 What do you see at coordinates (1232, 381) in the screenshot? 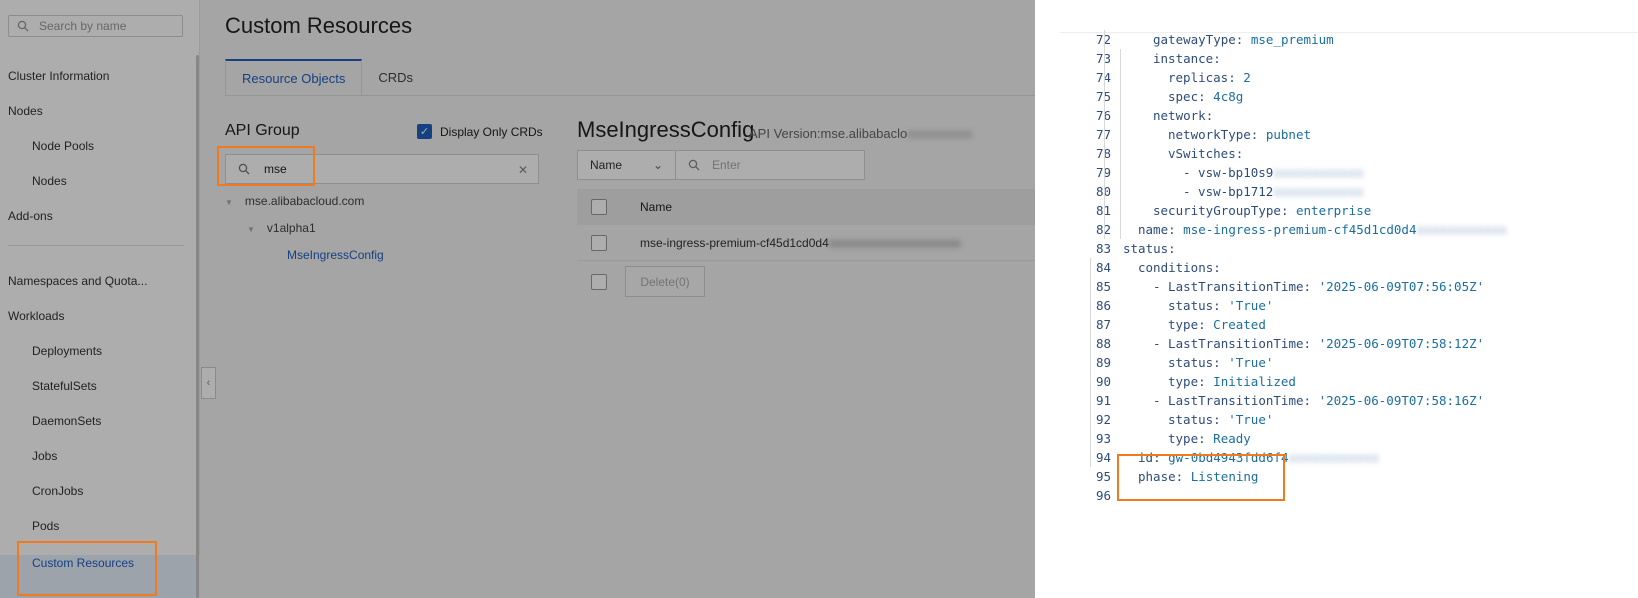
I see `code-content: type: Initialized` at bounding box center [1232, 381].